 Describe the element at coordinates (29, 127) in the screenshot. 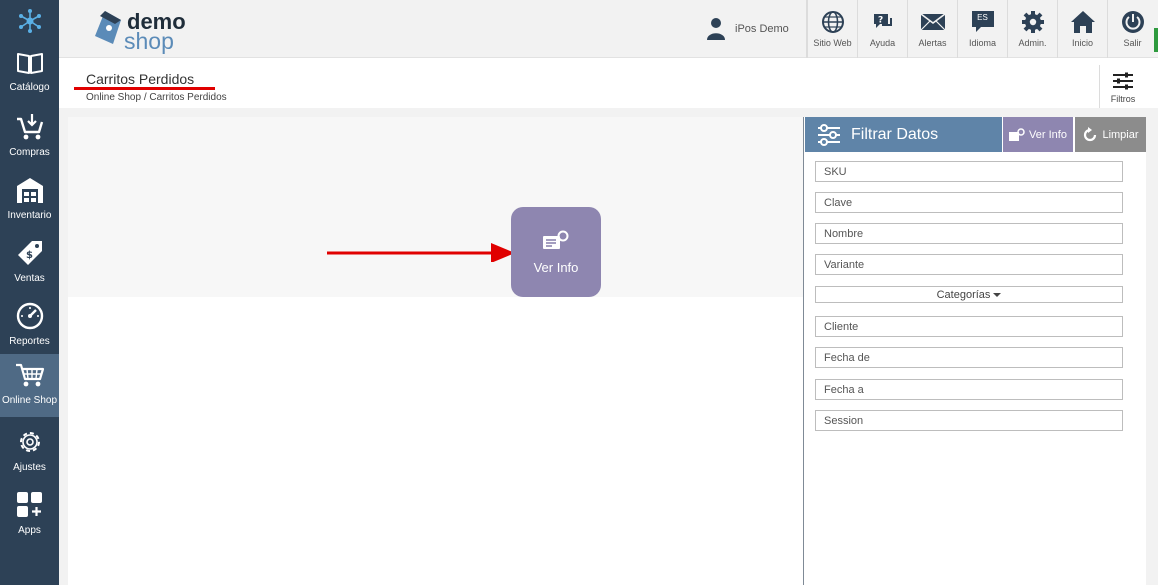

I see `cart-download-icon` at that location.